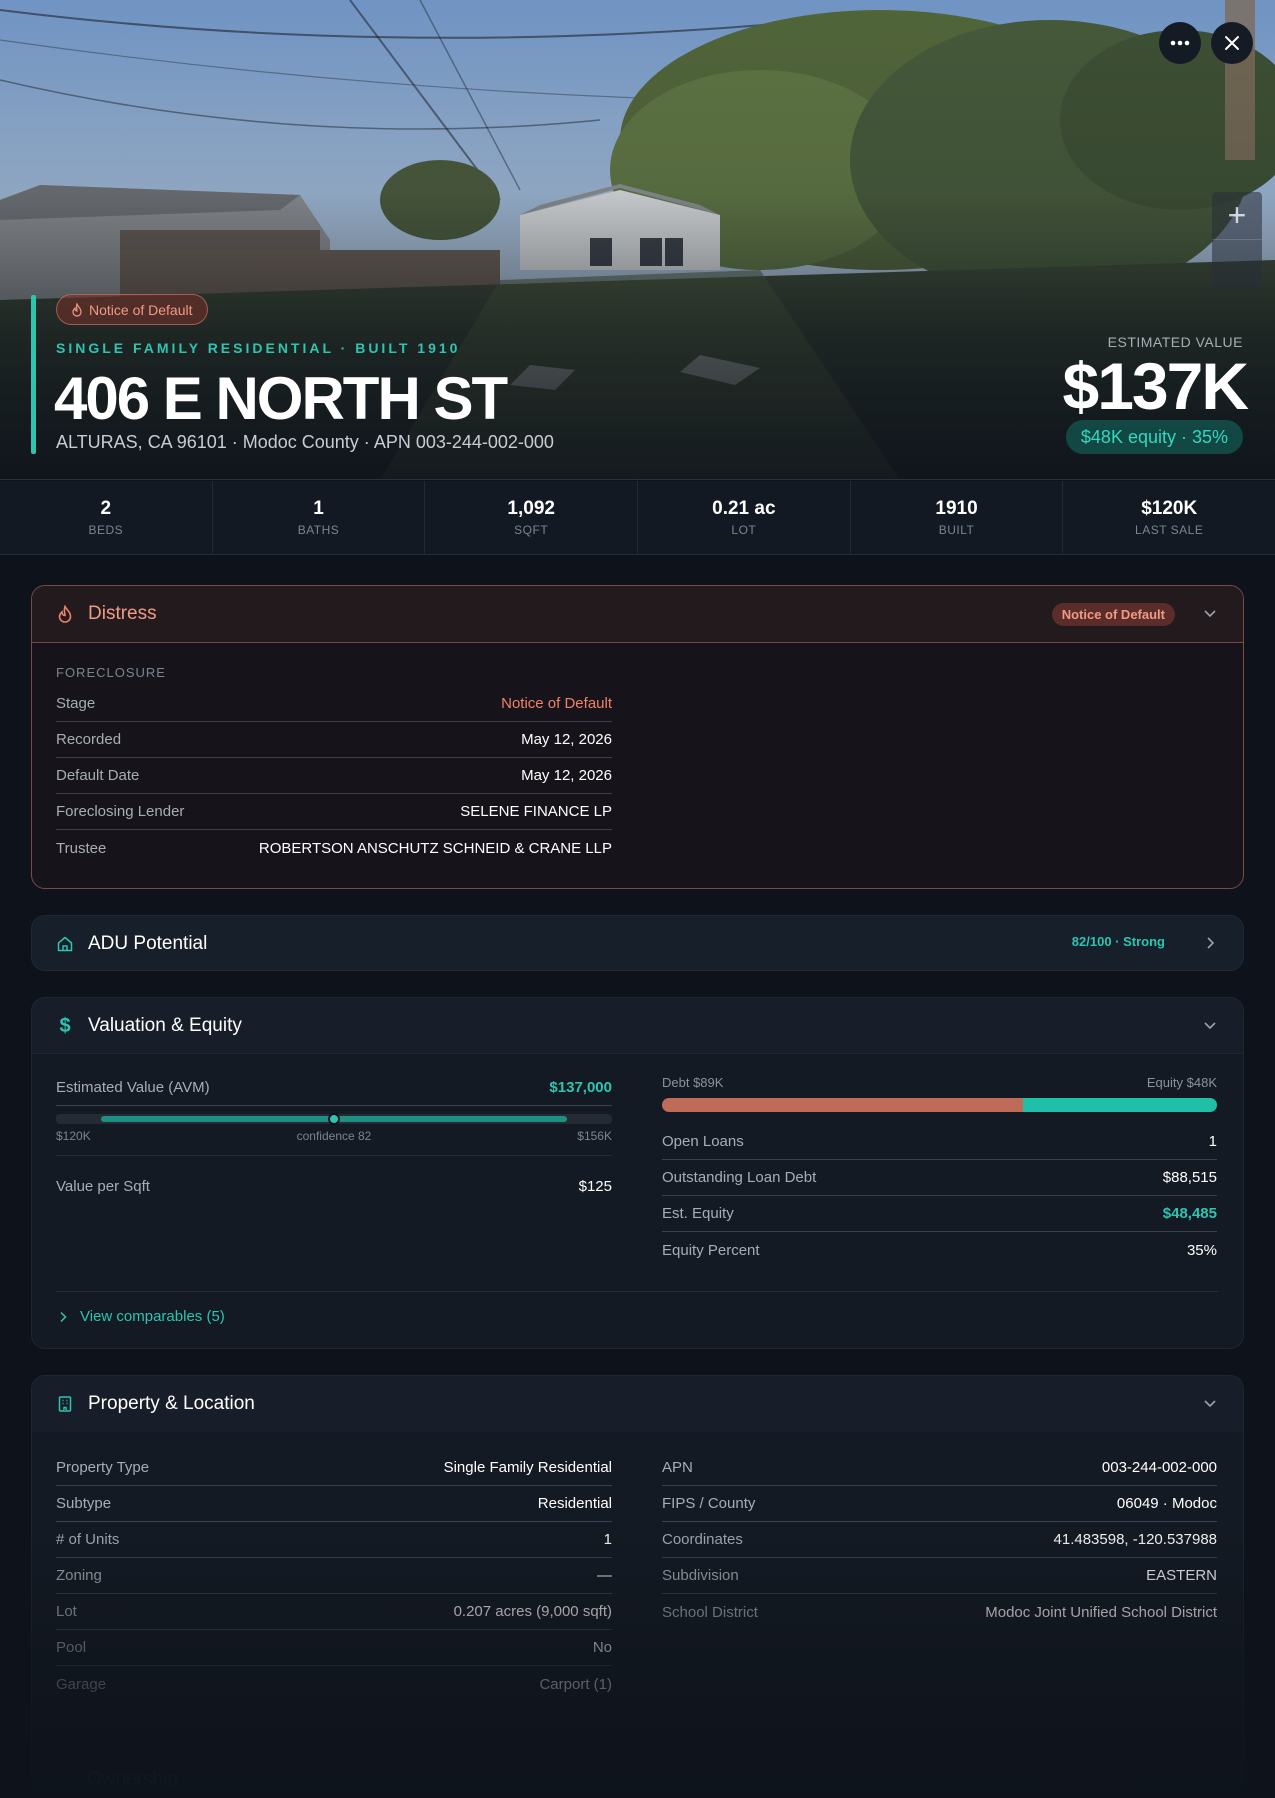 This screenshot has height=1798, width=1275. I want to click on row-key: Outstanding Loan Debt, so click(739, 1177).